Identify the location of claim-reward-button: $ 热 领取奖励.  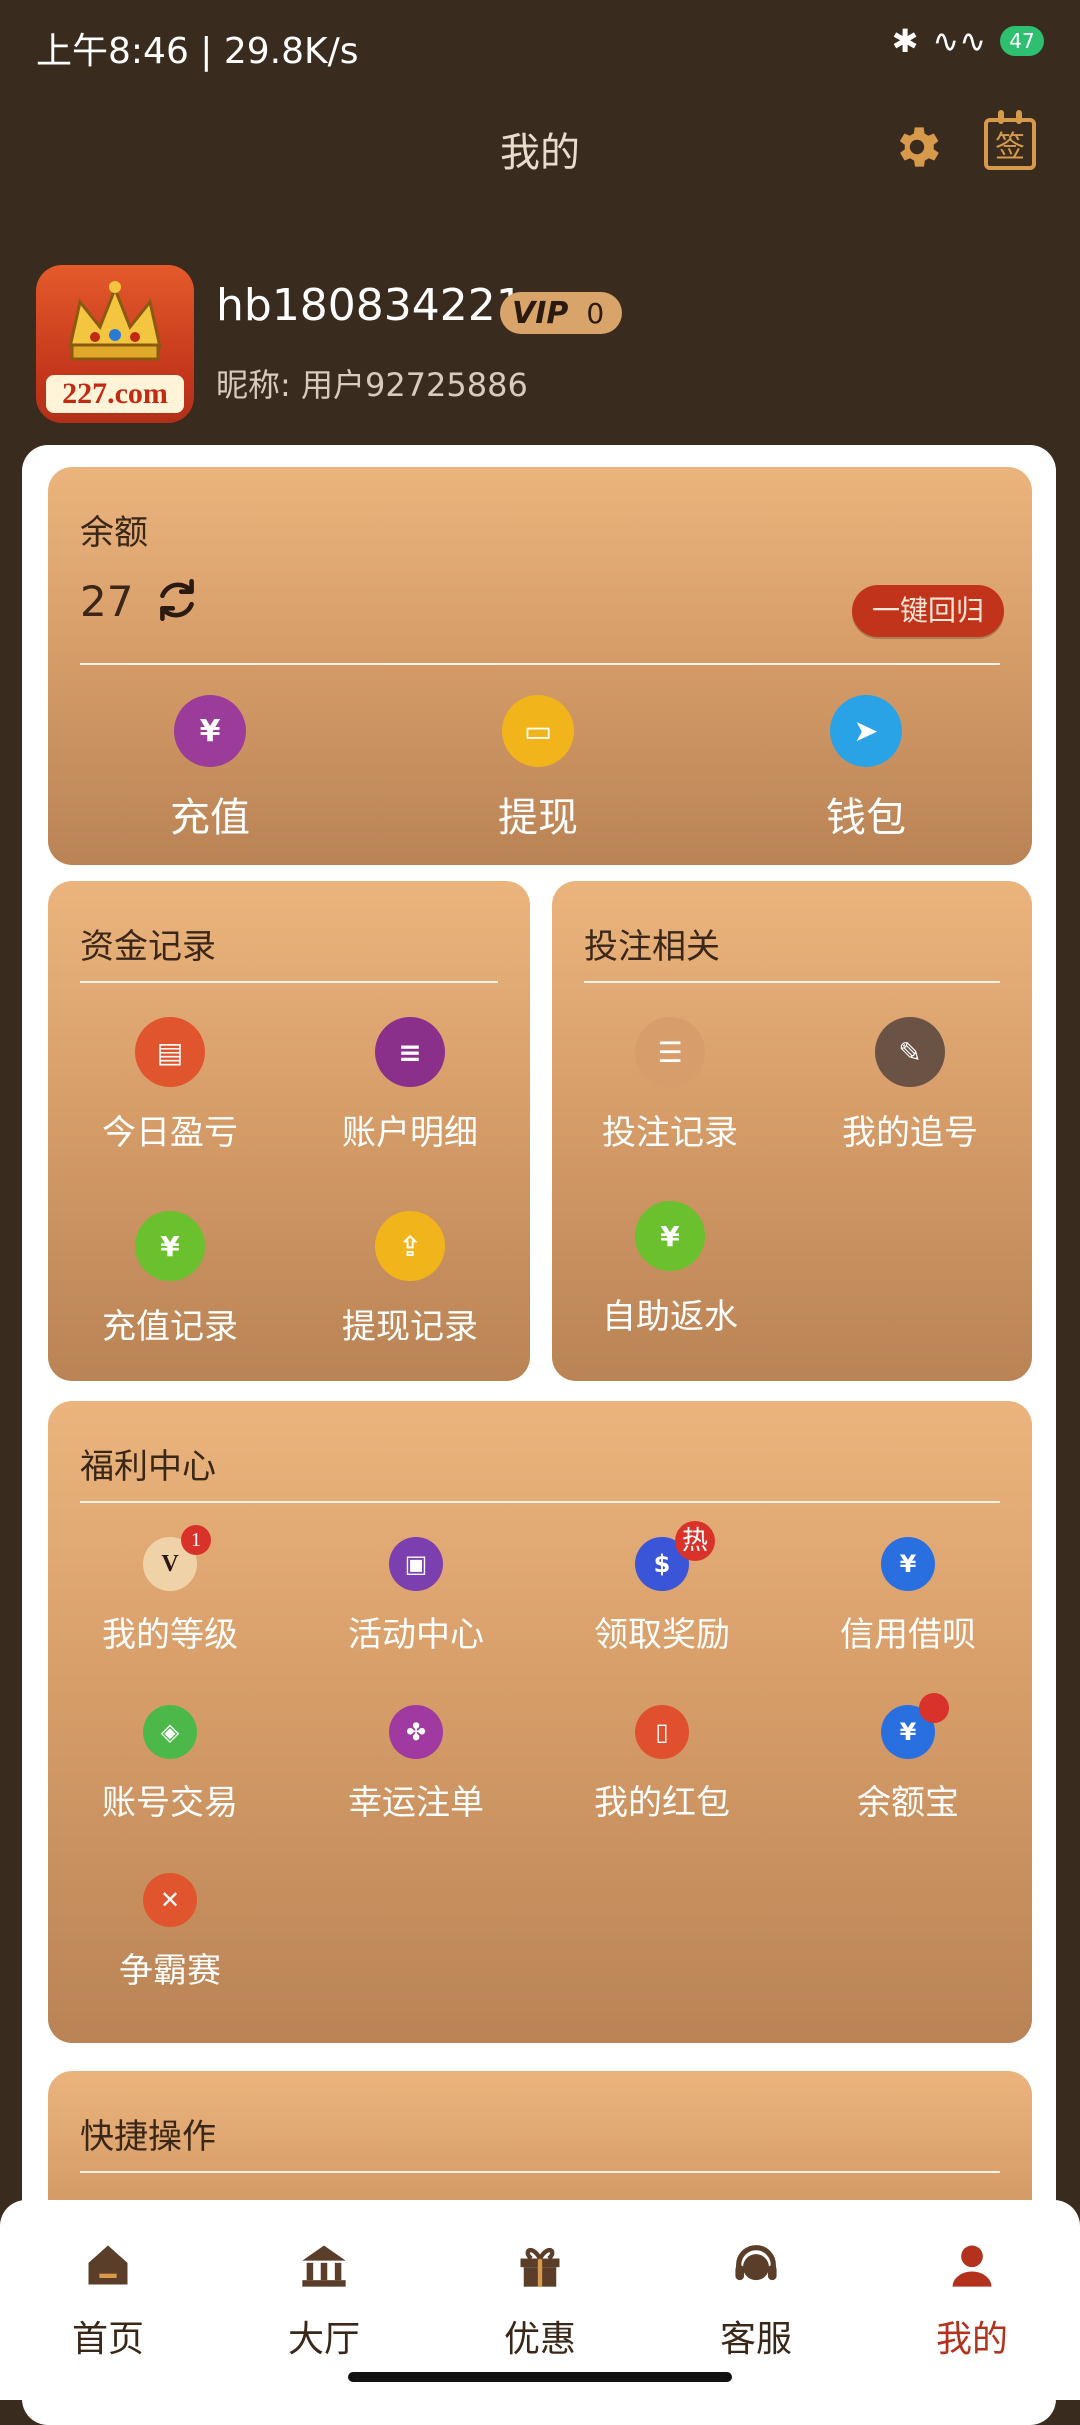
(662, 1588).